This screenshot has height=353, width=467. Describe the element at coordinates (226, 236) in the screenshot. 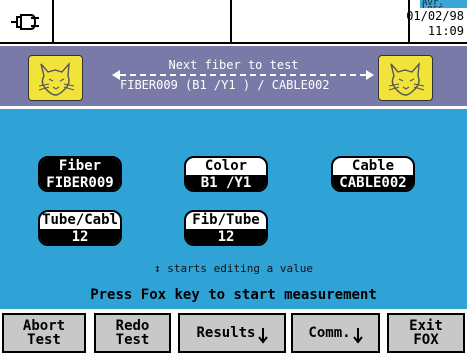

I see `fib-tube-value: 12` at that location.